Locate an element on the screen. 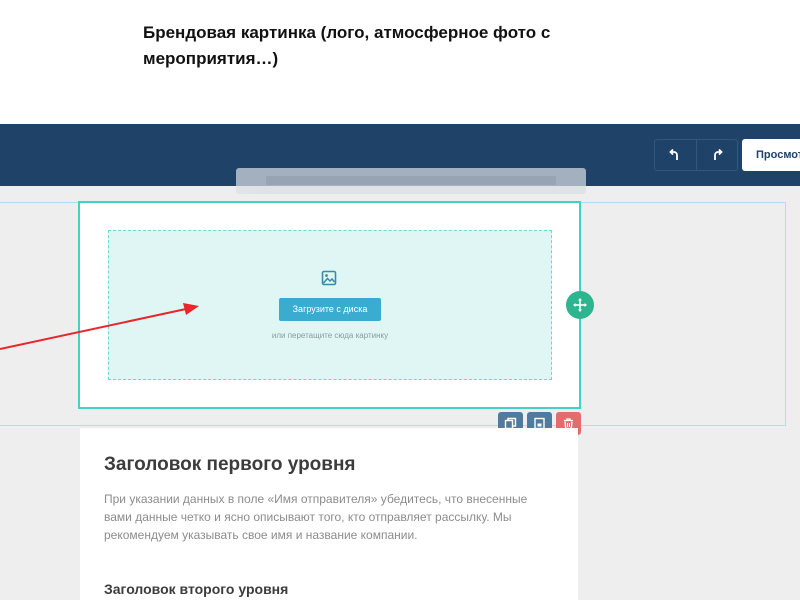  move-icon is located at coordinates (580, 305).